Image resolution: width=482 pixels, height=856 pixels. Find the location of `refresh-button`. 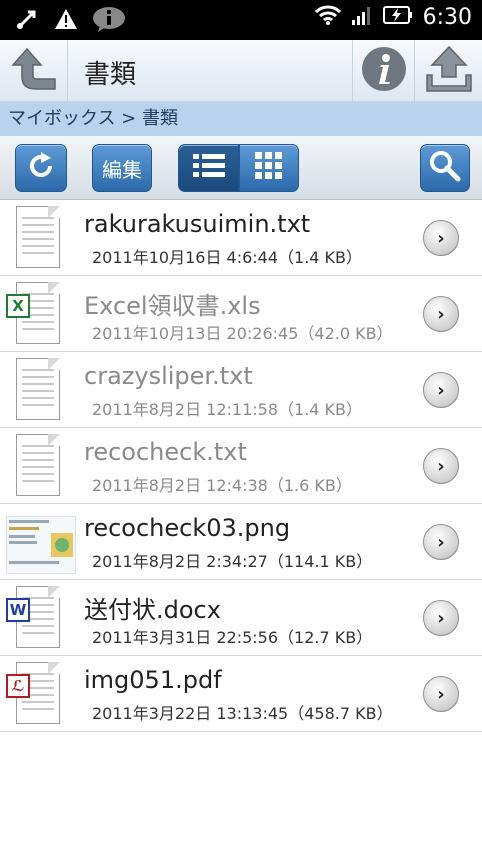

refresh-button is located at coordinates (41, 168).